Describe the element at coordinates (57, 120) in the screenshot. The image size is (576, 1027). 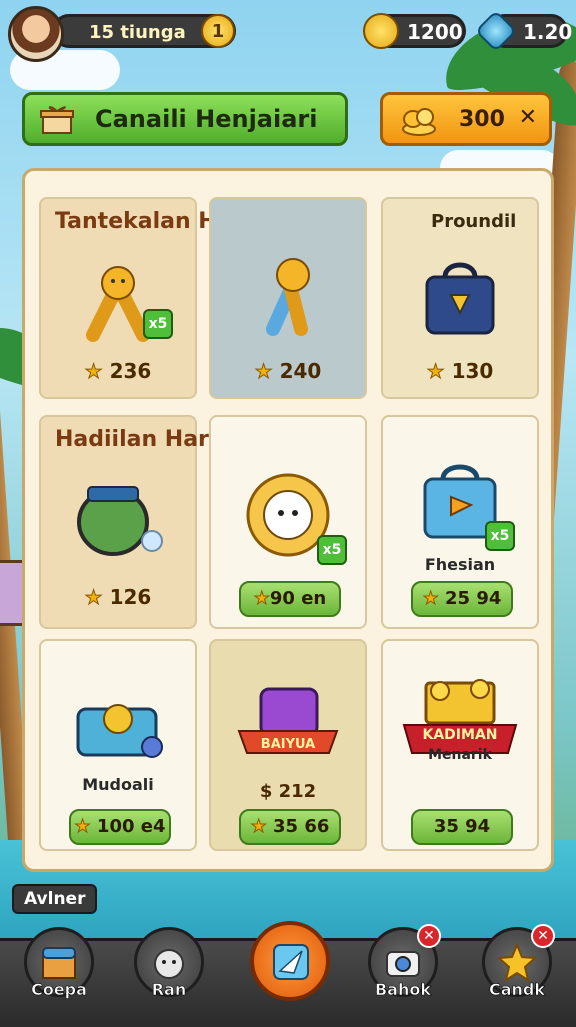
I see `gift-icon` at that location.